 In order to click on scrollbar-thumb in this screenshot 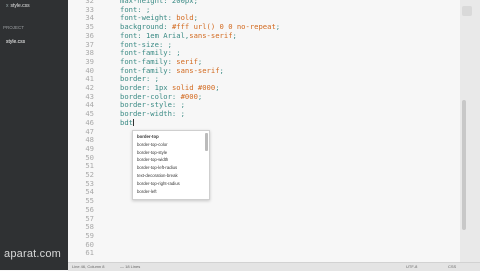, I will do `click(464, 165)`.